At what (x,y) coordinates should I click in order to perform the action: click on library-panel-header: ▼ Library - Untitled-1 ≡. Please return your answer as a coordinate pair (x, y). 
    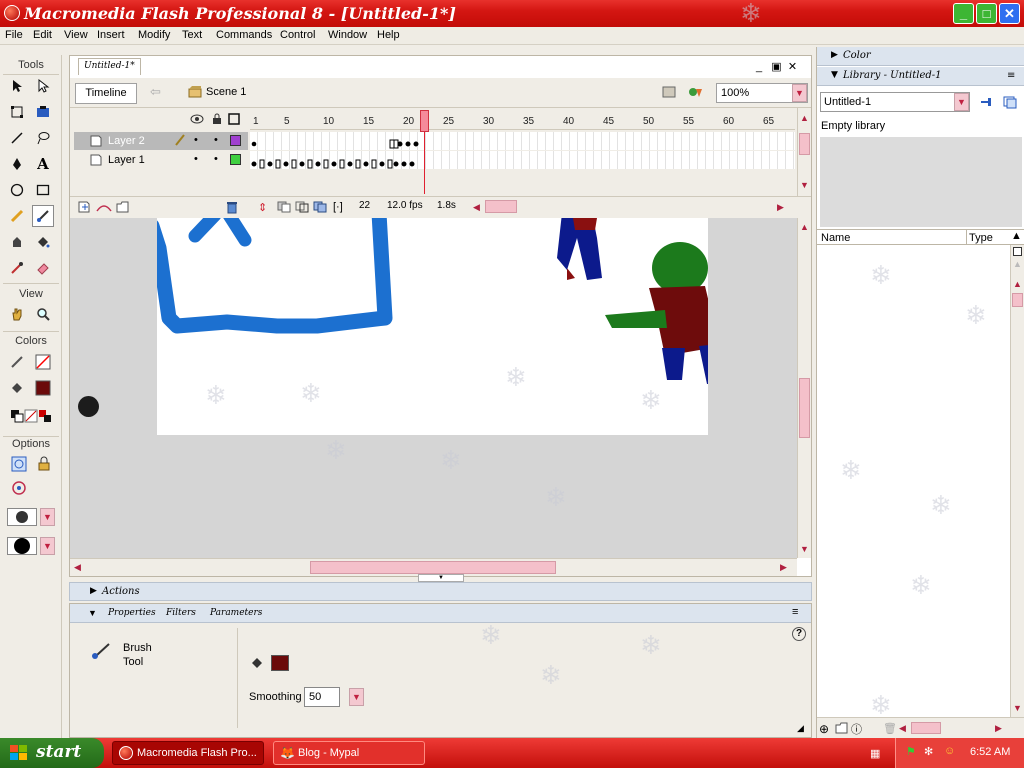
    Looking at the image, I should click on (920, 76).